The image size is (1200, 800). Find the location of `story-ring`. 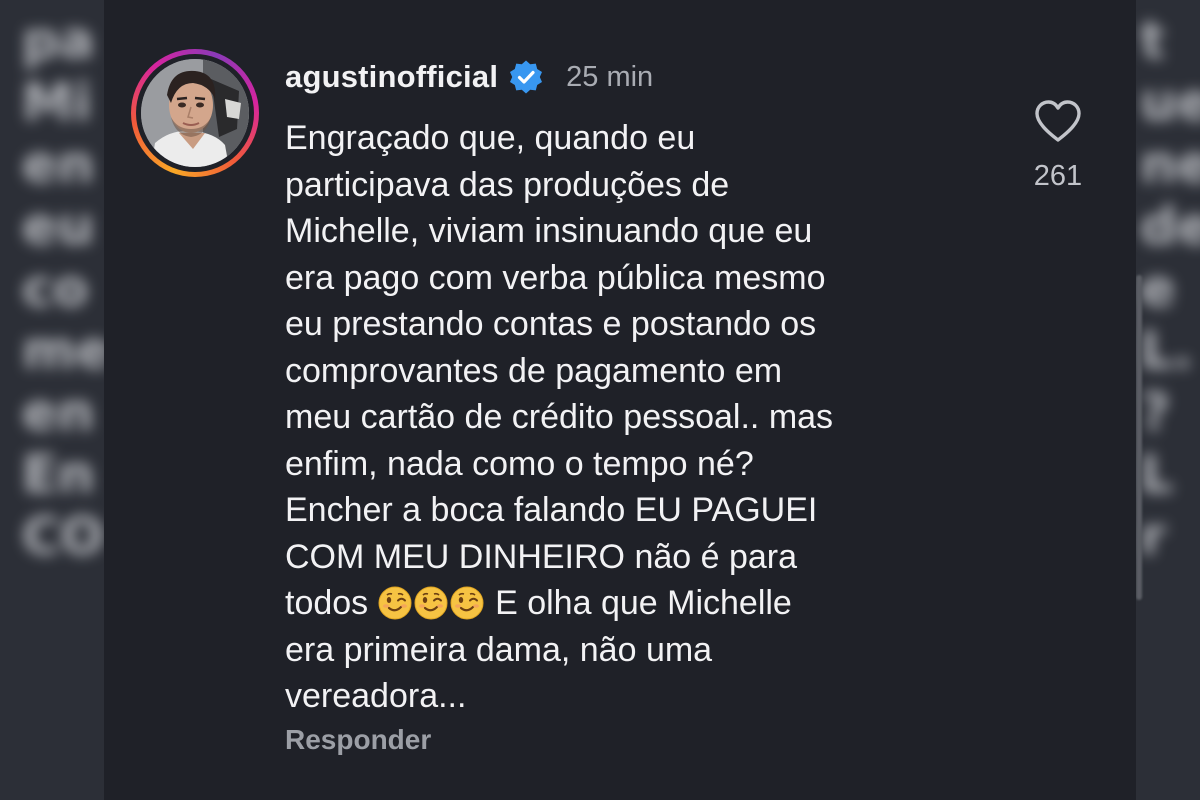

story-ring is located at coordinates (195, 113).